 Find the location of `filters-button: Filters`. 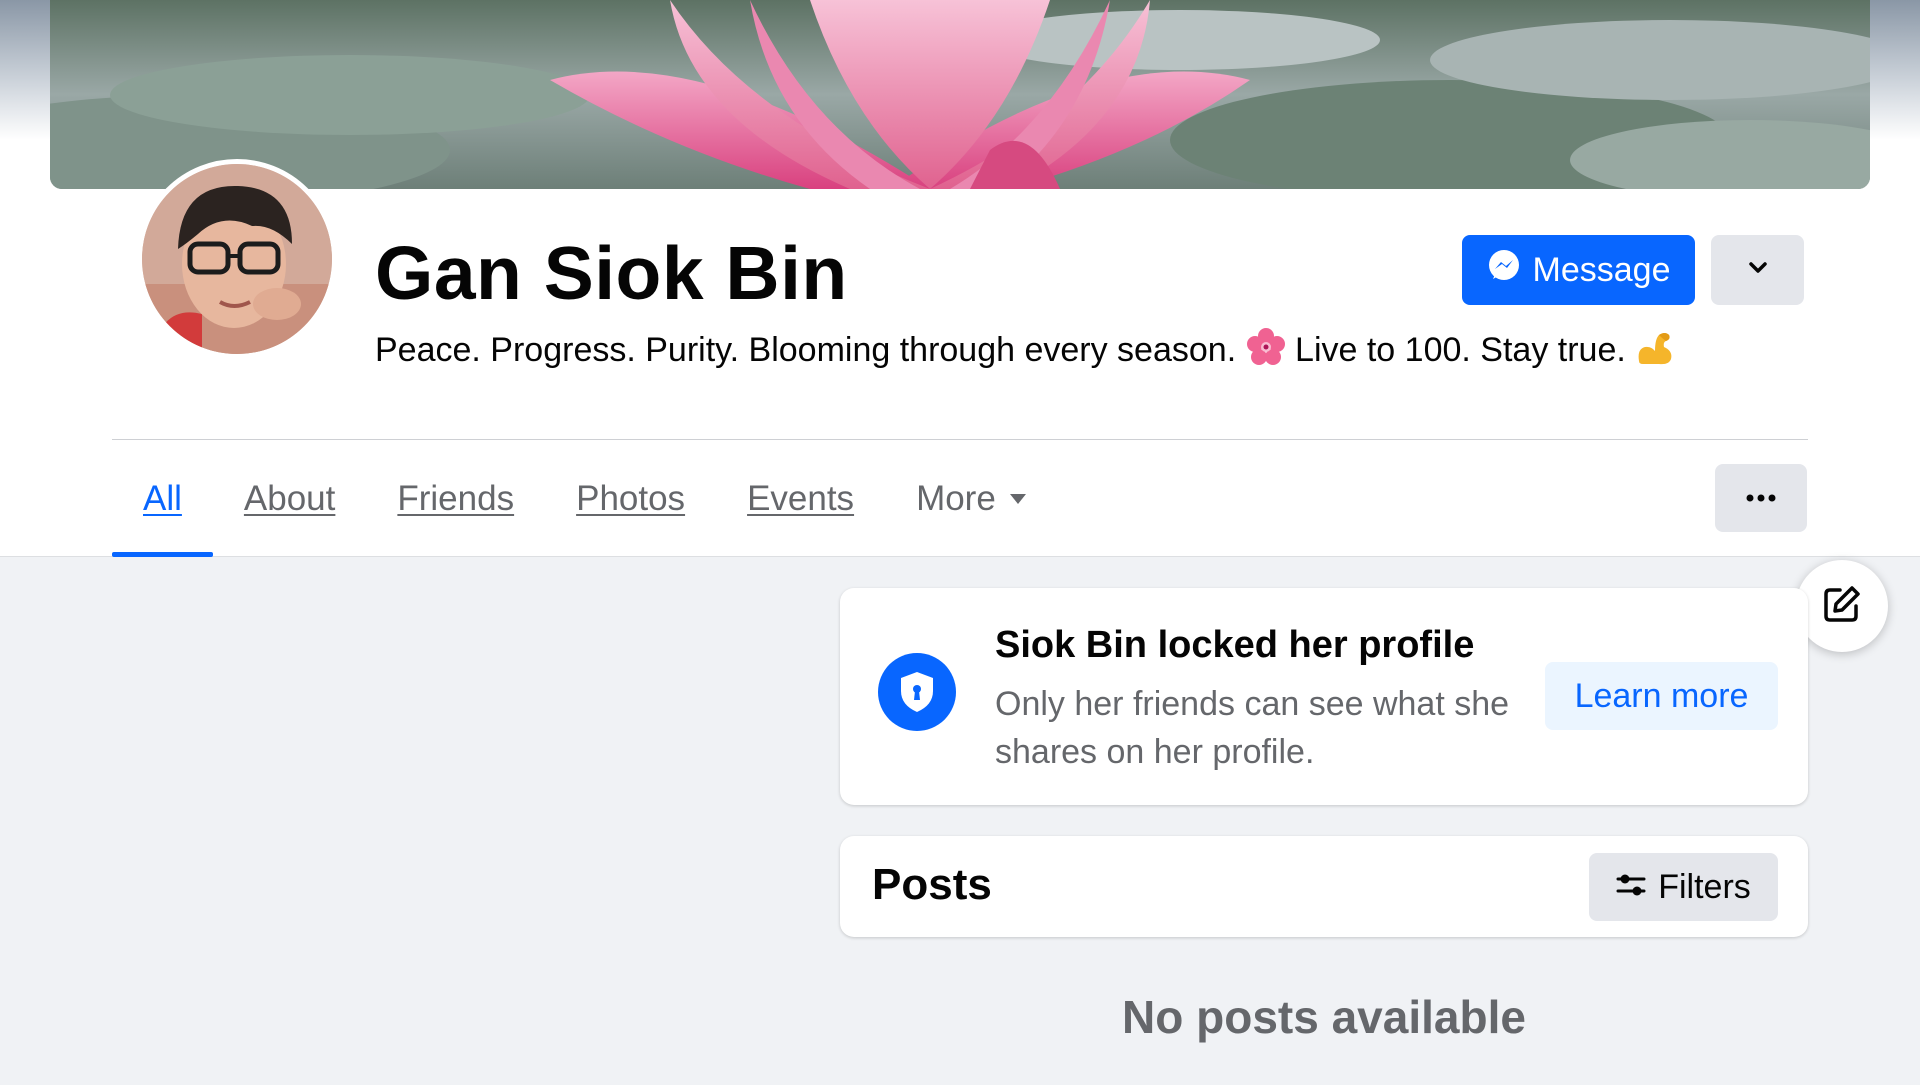

filters-button: Filters is located at coordinates (1683, 887).